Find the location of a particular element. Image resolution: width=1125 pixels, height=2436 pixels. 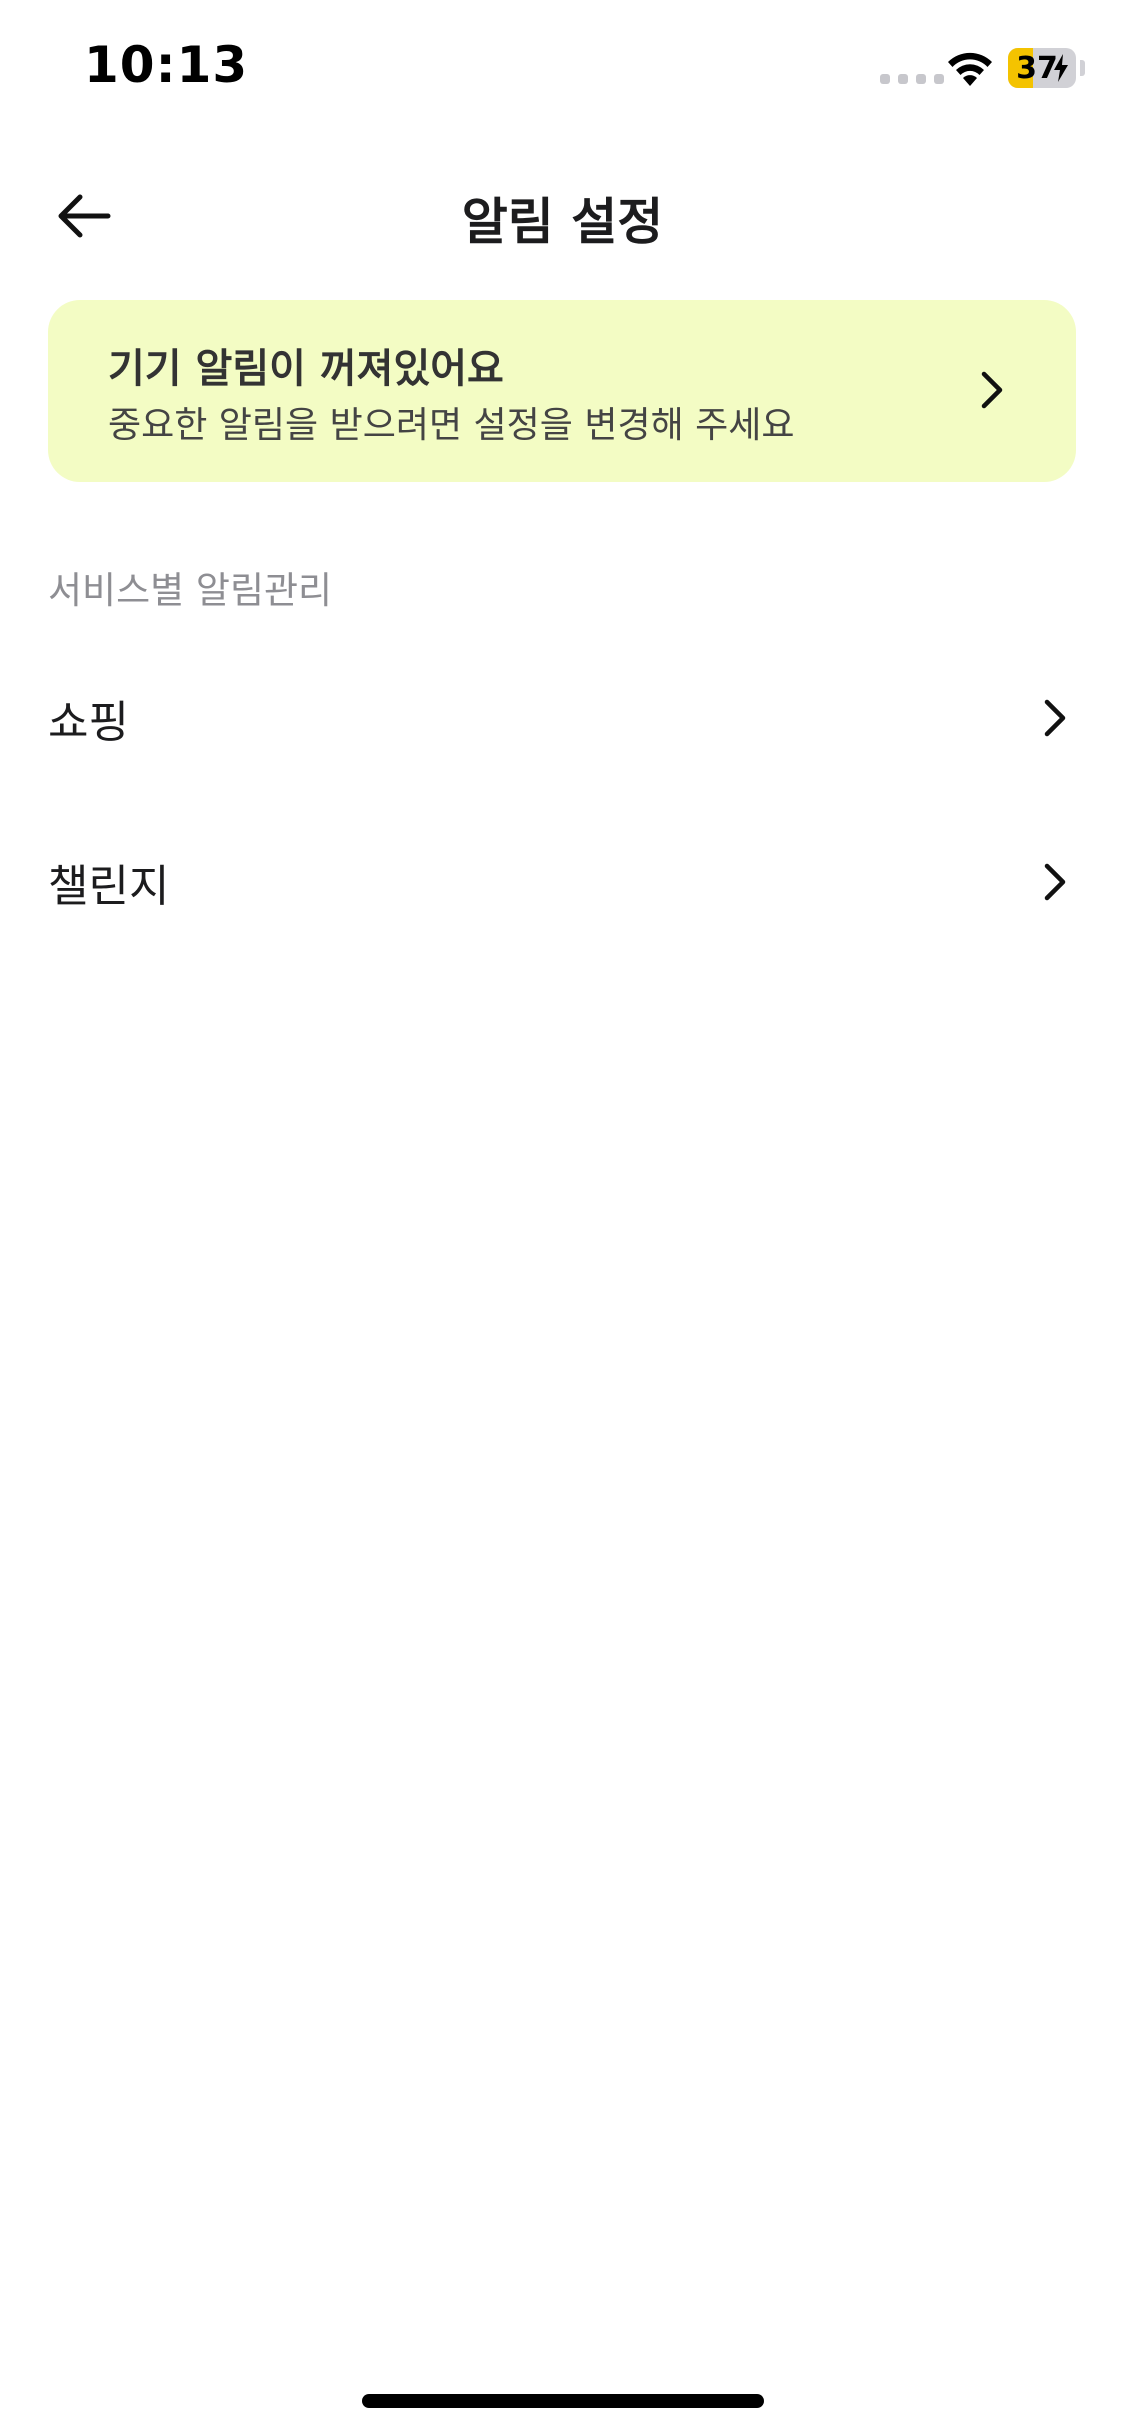

battery-cap is located at coordinates (1082, 68).